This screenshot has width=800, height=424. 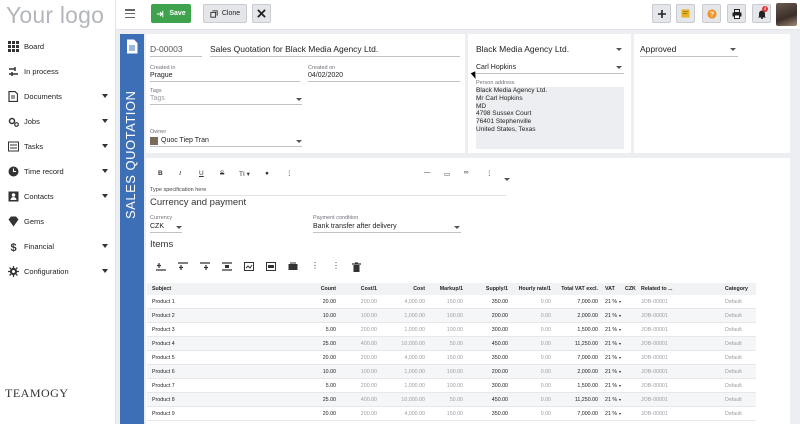 I want to click on underline-icon: U, so click(x=201, y=173).